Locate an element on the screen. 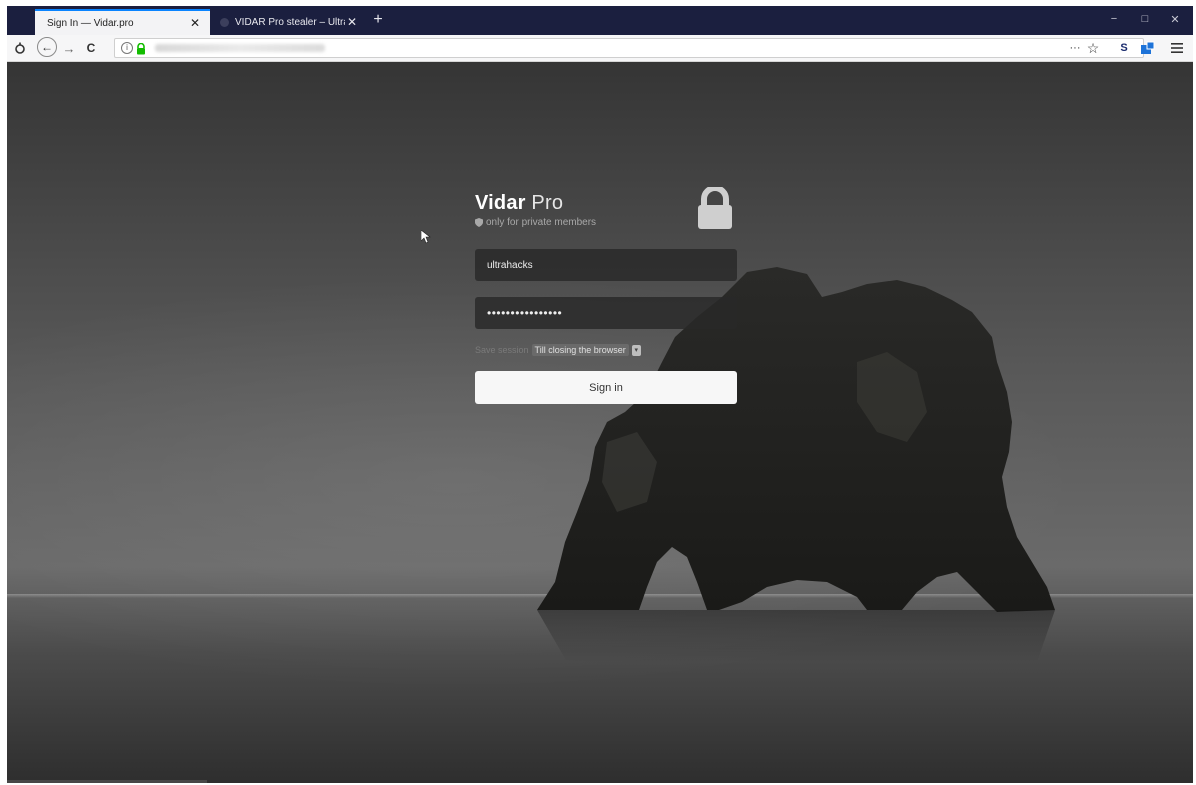 The width and height of the screenshot is (1196, 785). forward-button: → is located at coordinates (69, 48).